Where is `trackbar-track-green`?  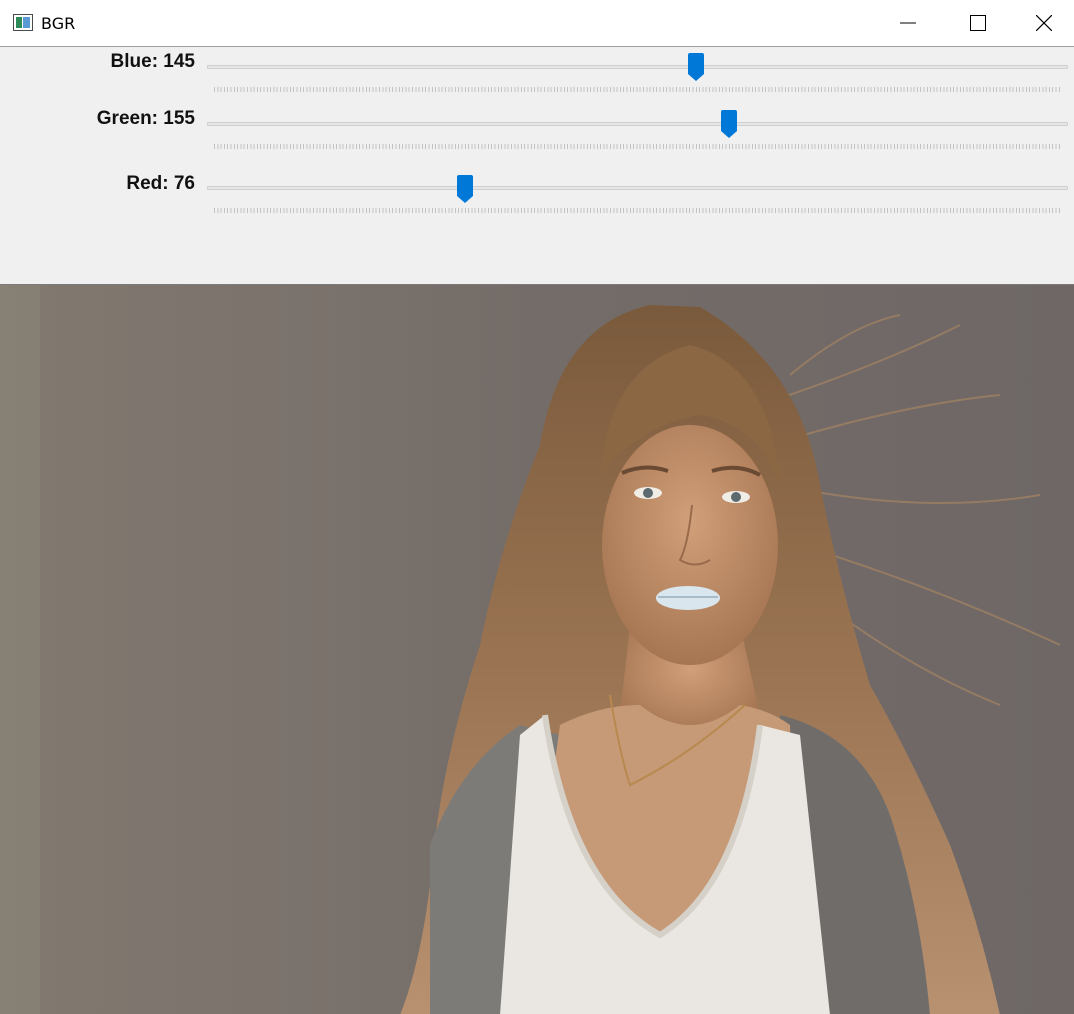
trackbar-track-green is located at coordinates (637, 124).